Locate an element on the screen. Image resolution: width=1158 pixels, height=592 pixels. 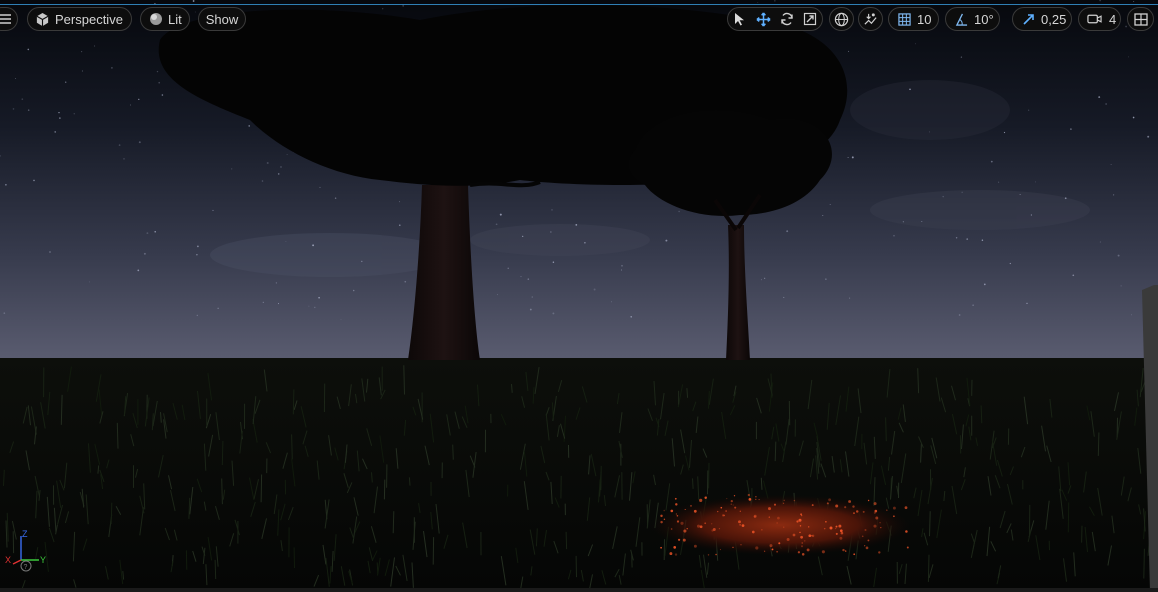
transform-tools-group is located at coordinates (775, 19).